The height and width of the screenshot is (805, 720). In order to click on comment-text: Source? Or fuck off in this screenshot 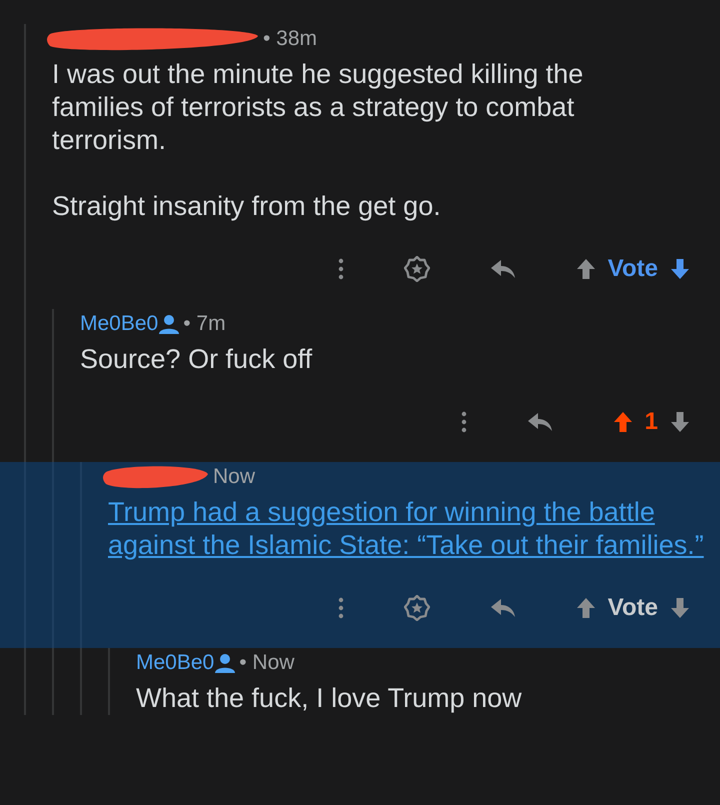, I will do `click(197, 359)`.